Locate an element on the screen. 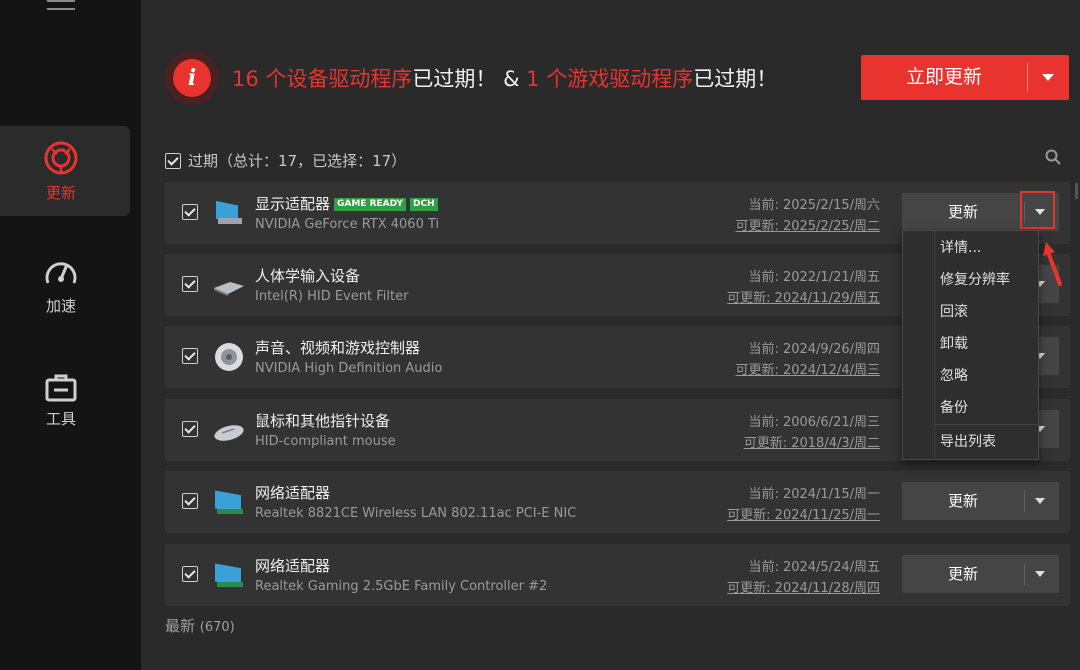 The image size is (1080, 670). menu-item-backup: 备份 is located at coordinates (954, 407).